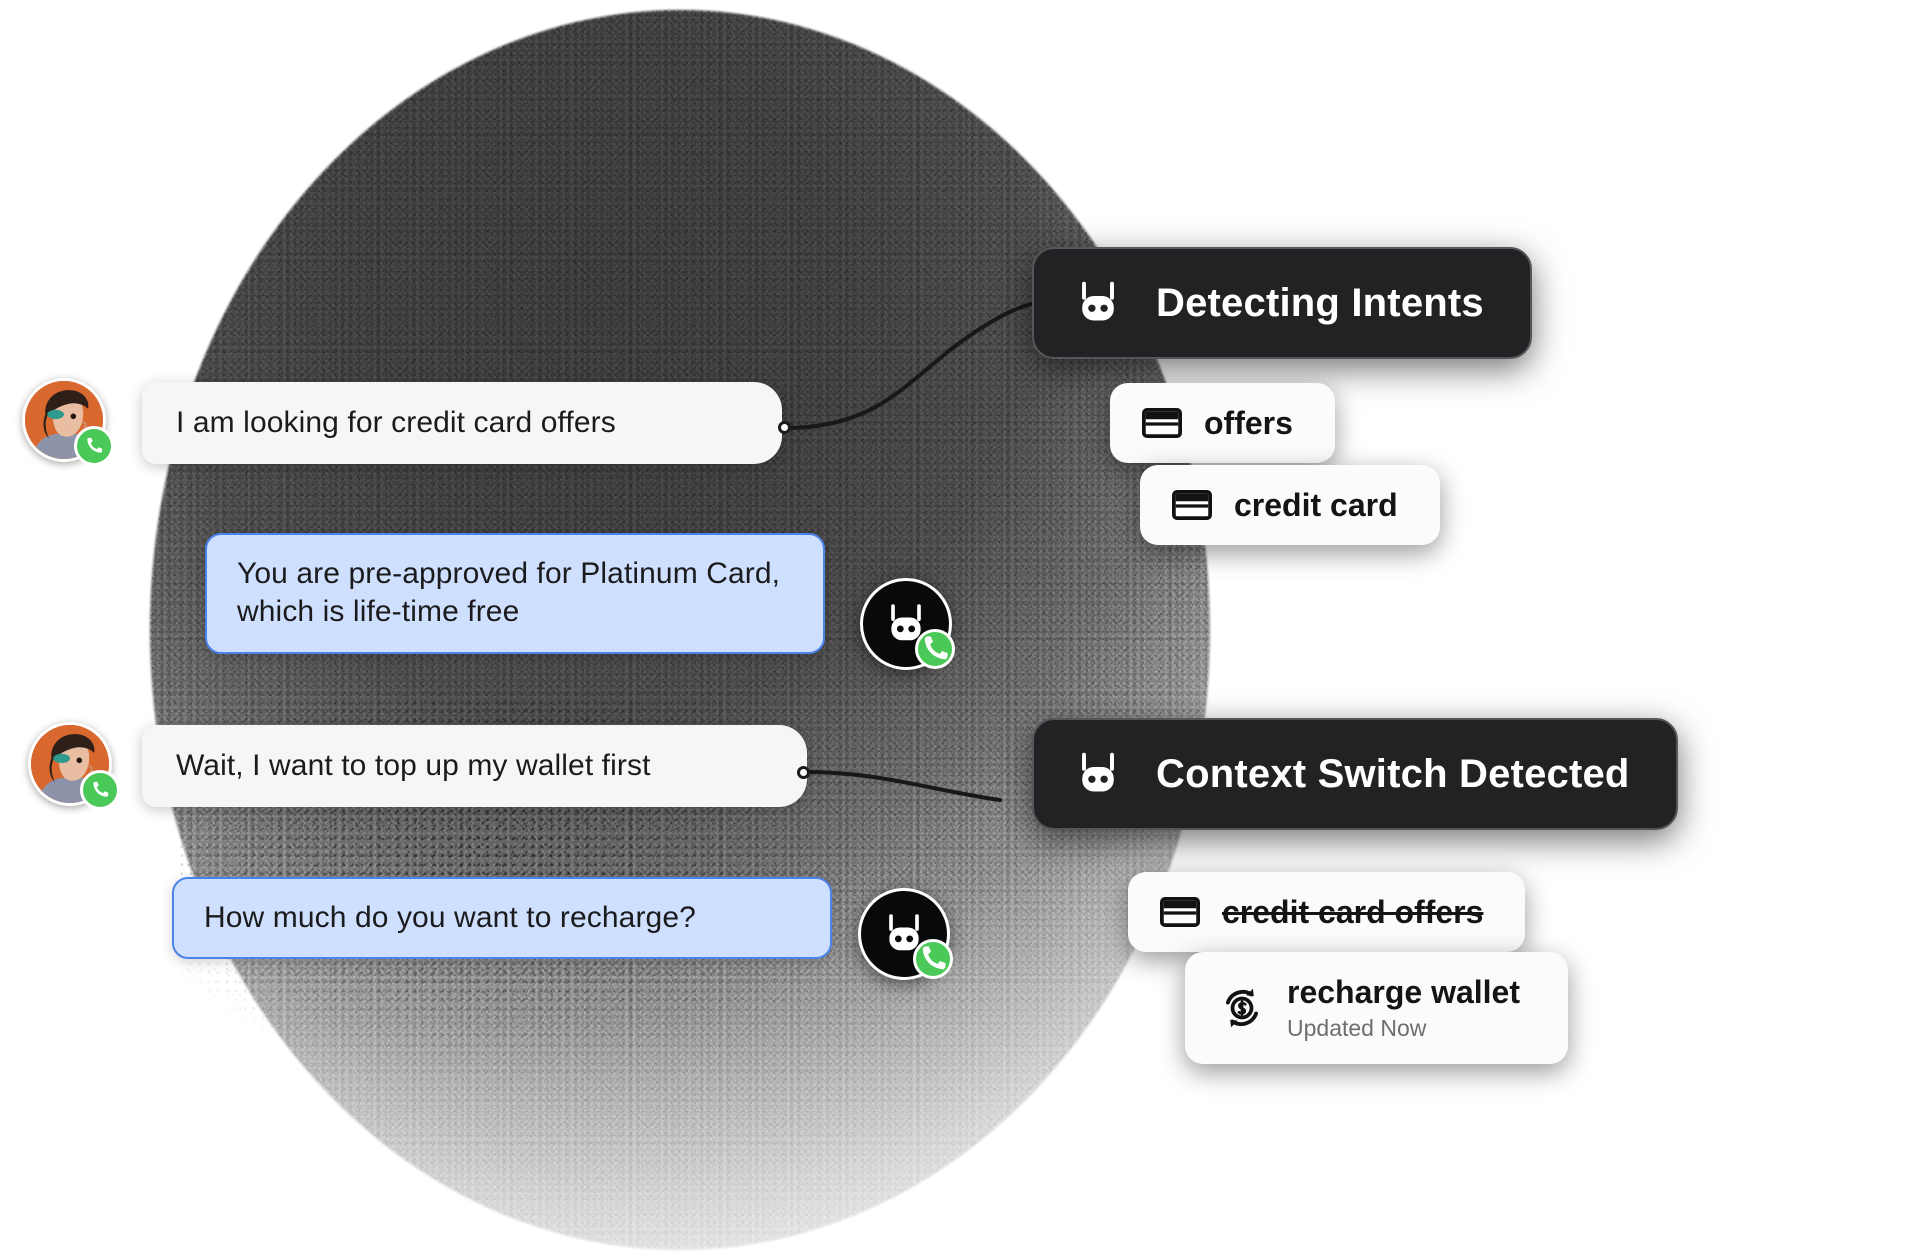  Describe the element at coordinates (1316, 504) in the screenshot. I see `intent-chip-label: credit card` at that location.